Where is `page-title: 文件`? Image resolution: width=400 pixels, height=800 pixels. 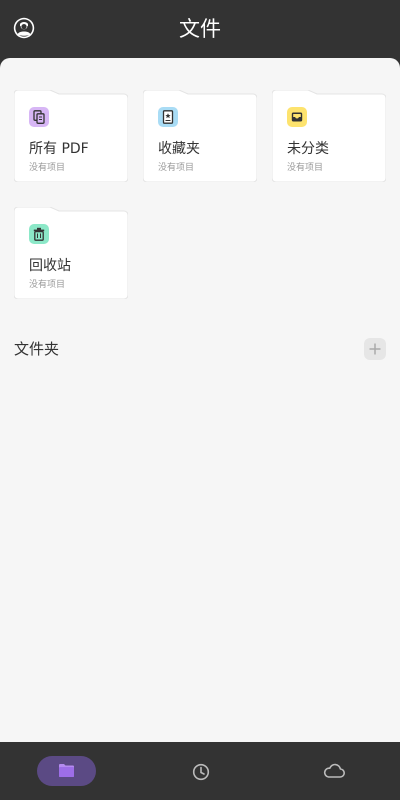 page-title: 文件 is located at coordinates (200, 29).